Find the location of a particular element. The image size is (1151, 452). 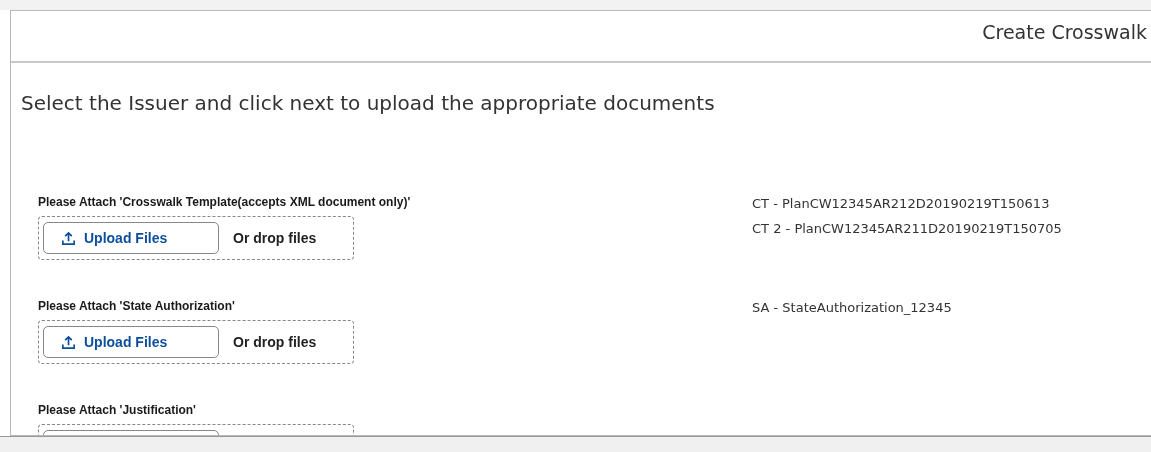

attach-label: Please Attach 'Justification' is located at coordinates (117, 410).